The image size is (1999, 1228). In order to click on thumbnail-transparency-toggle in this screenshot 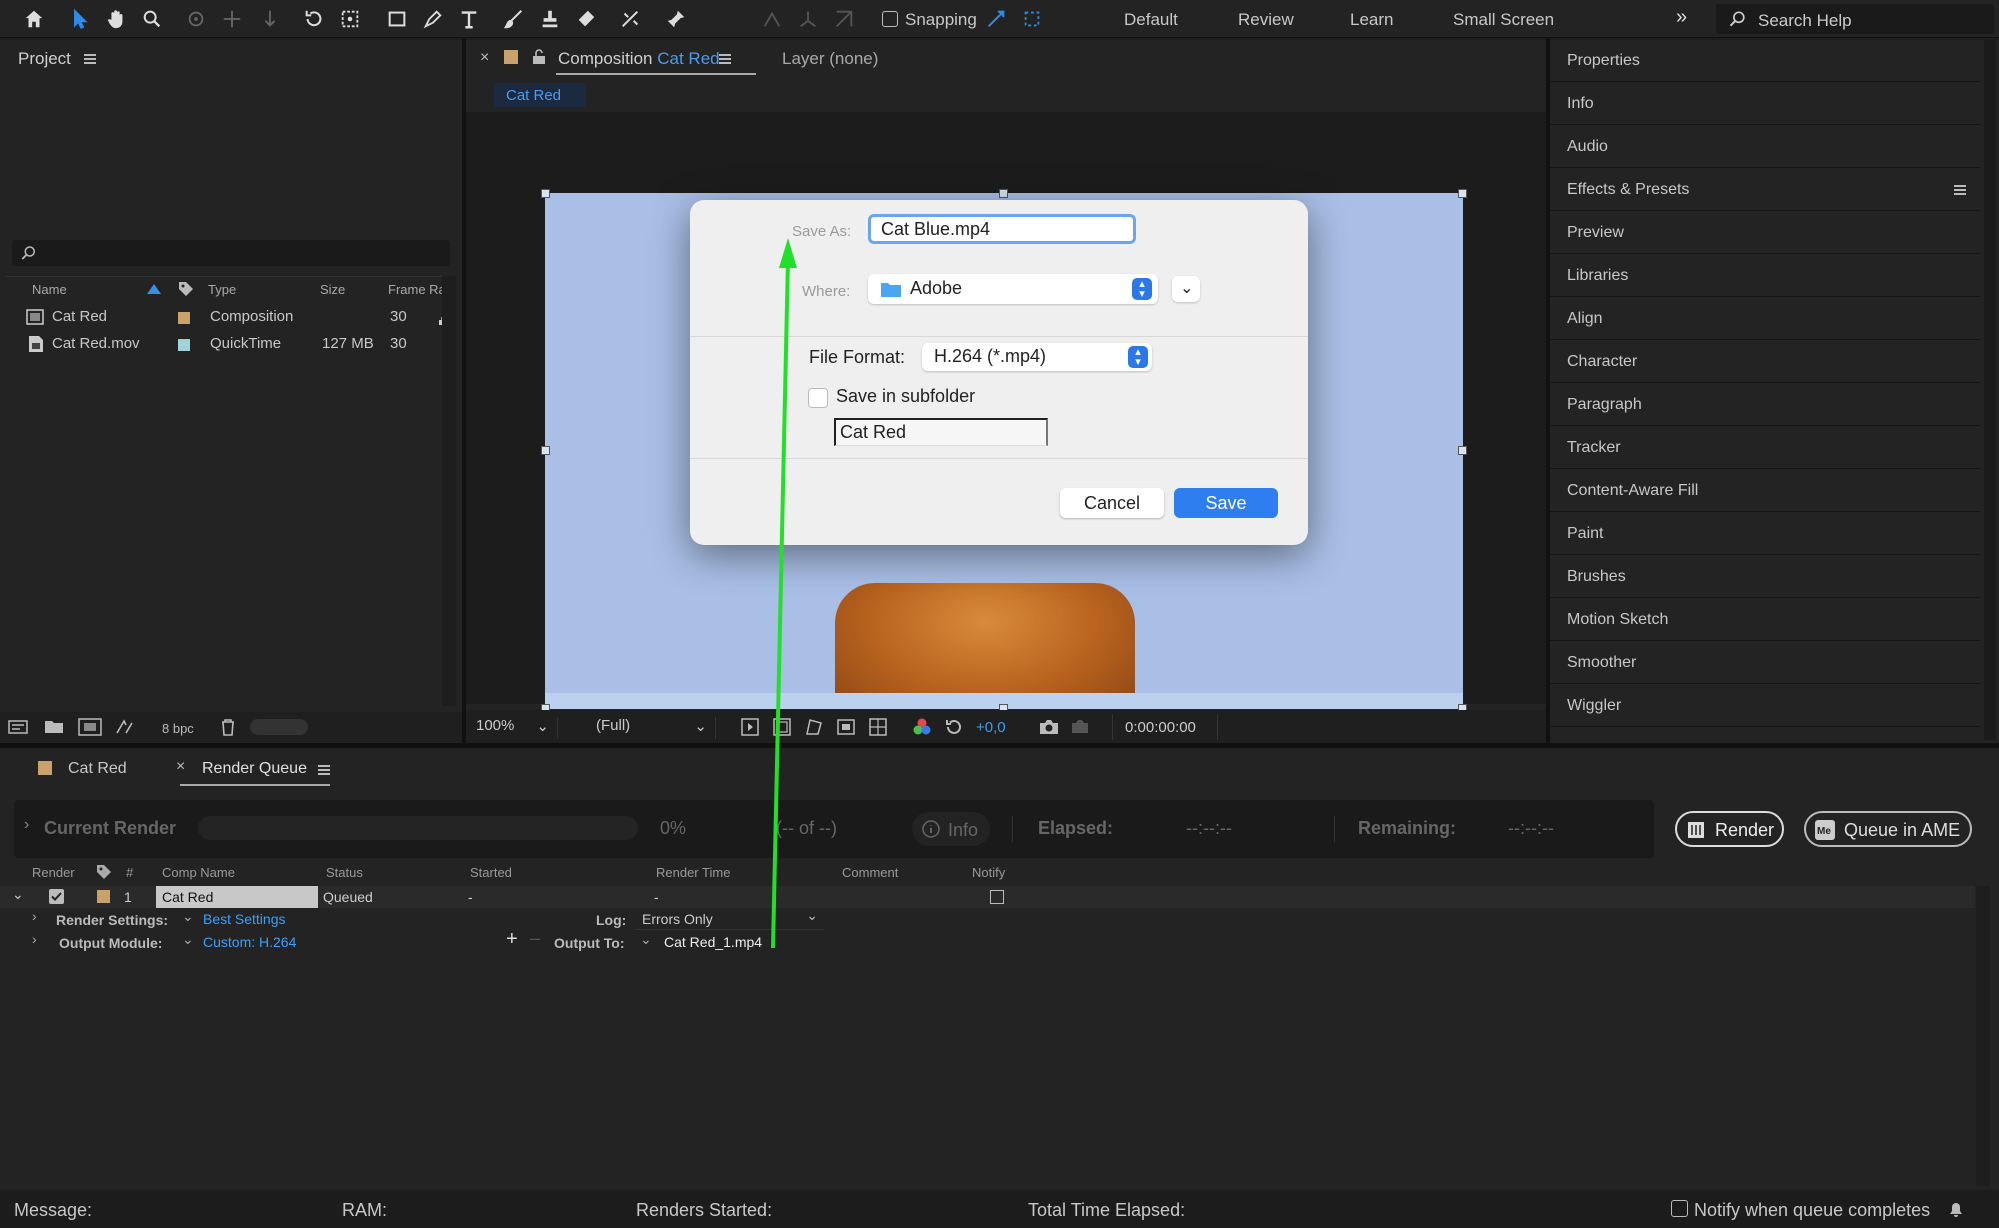, I will do `click(279, 727)`.